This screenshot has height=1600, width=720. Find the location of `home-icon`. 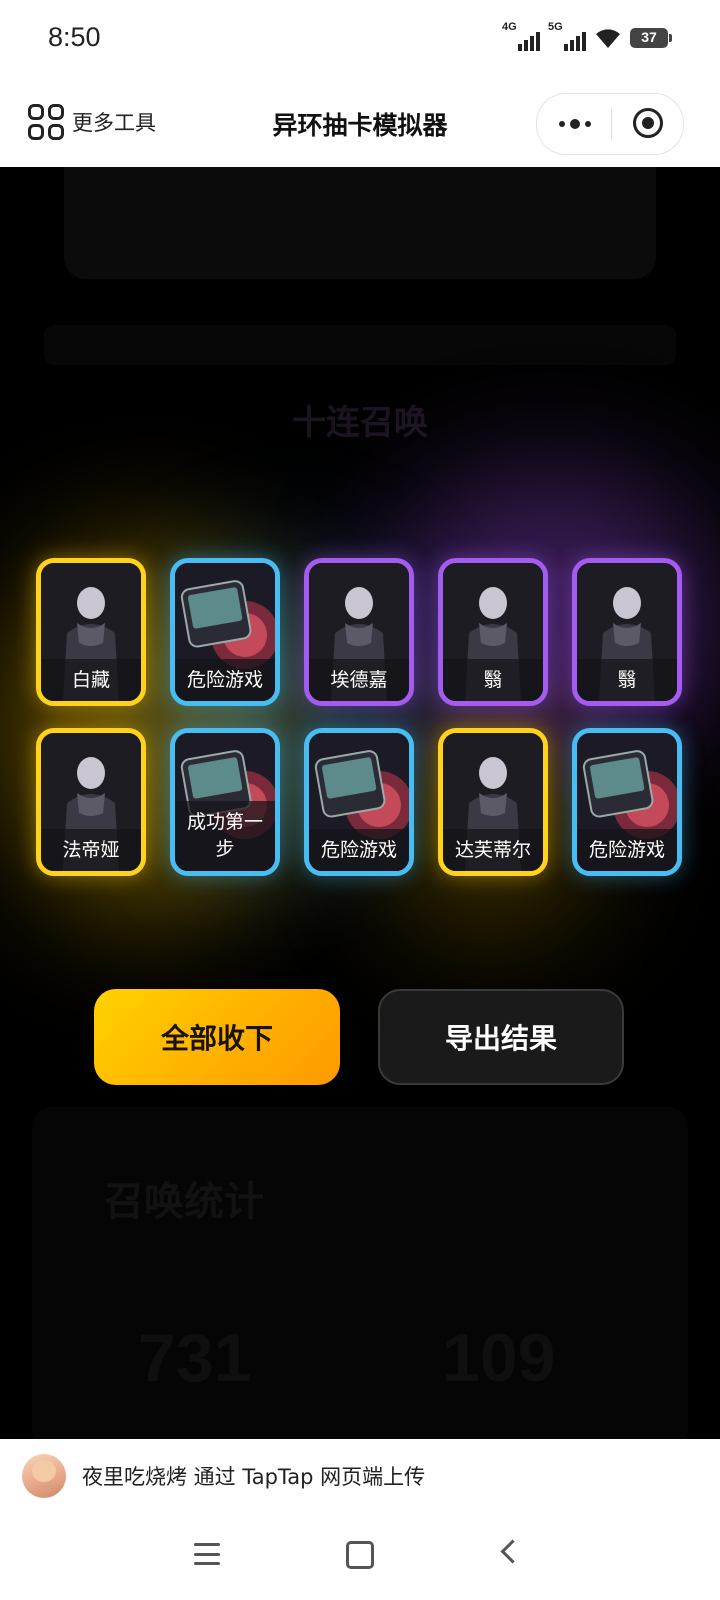

home-icon is located at coordinates (360, 1555).